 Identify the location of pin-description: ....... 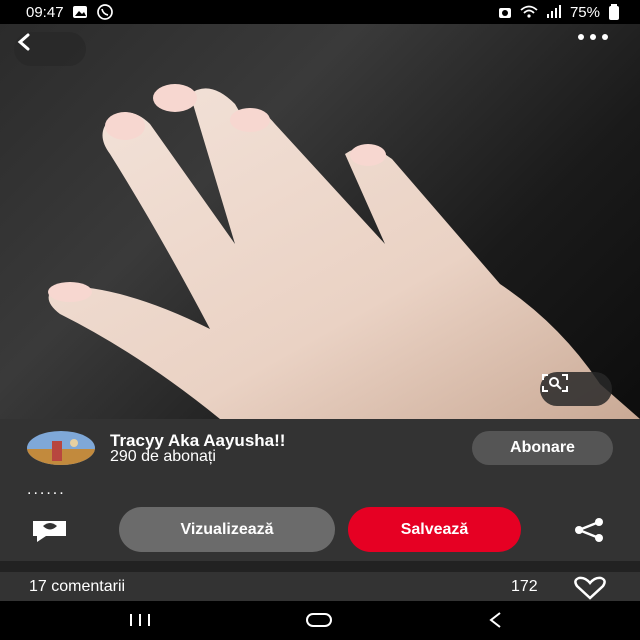
(46, 489).